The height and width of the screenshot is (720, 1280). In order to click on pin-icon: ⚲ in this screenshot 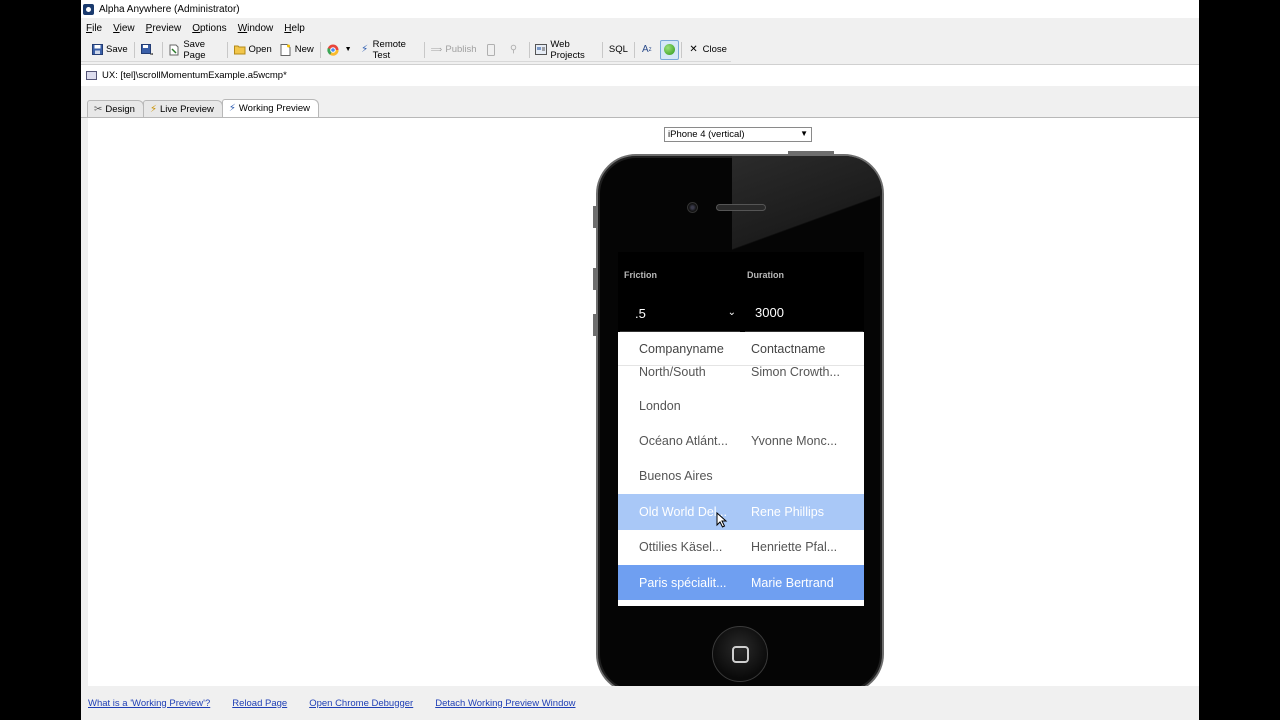, I will do `click(513, 49)`.